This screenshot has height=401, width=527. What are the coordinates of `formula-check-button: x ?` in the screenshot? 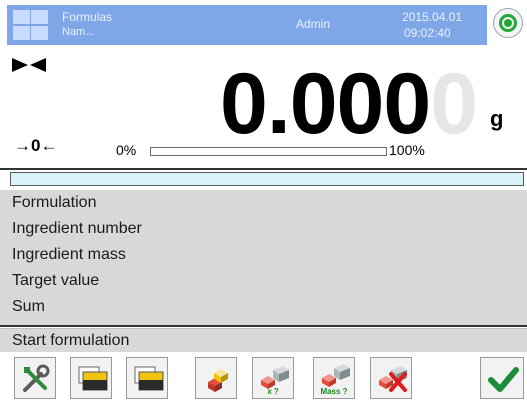 It's located at (273, 378).